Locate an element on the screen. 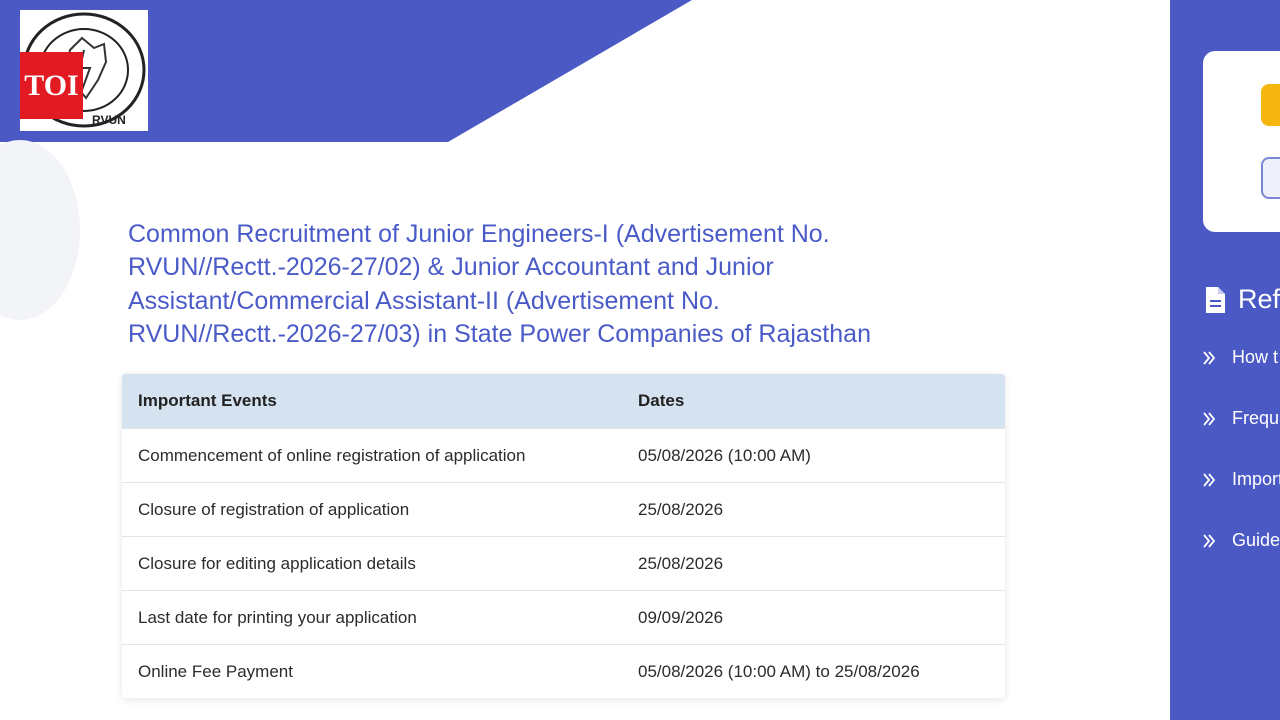 The height and width of the screenshot is (720, 1280). action-card is located at coordinates (1241, 141).